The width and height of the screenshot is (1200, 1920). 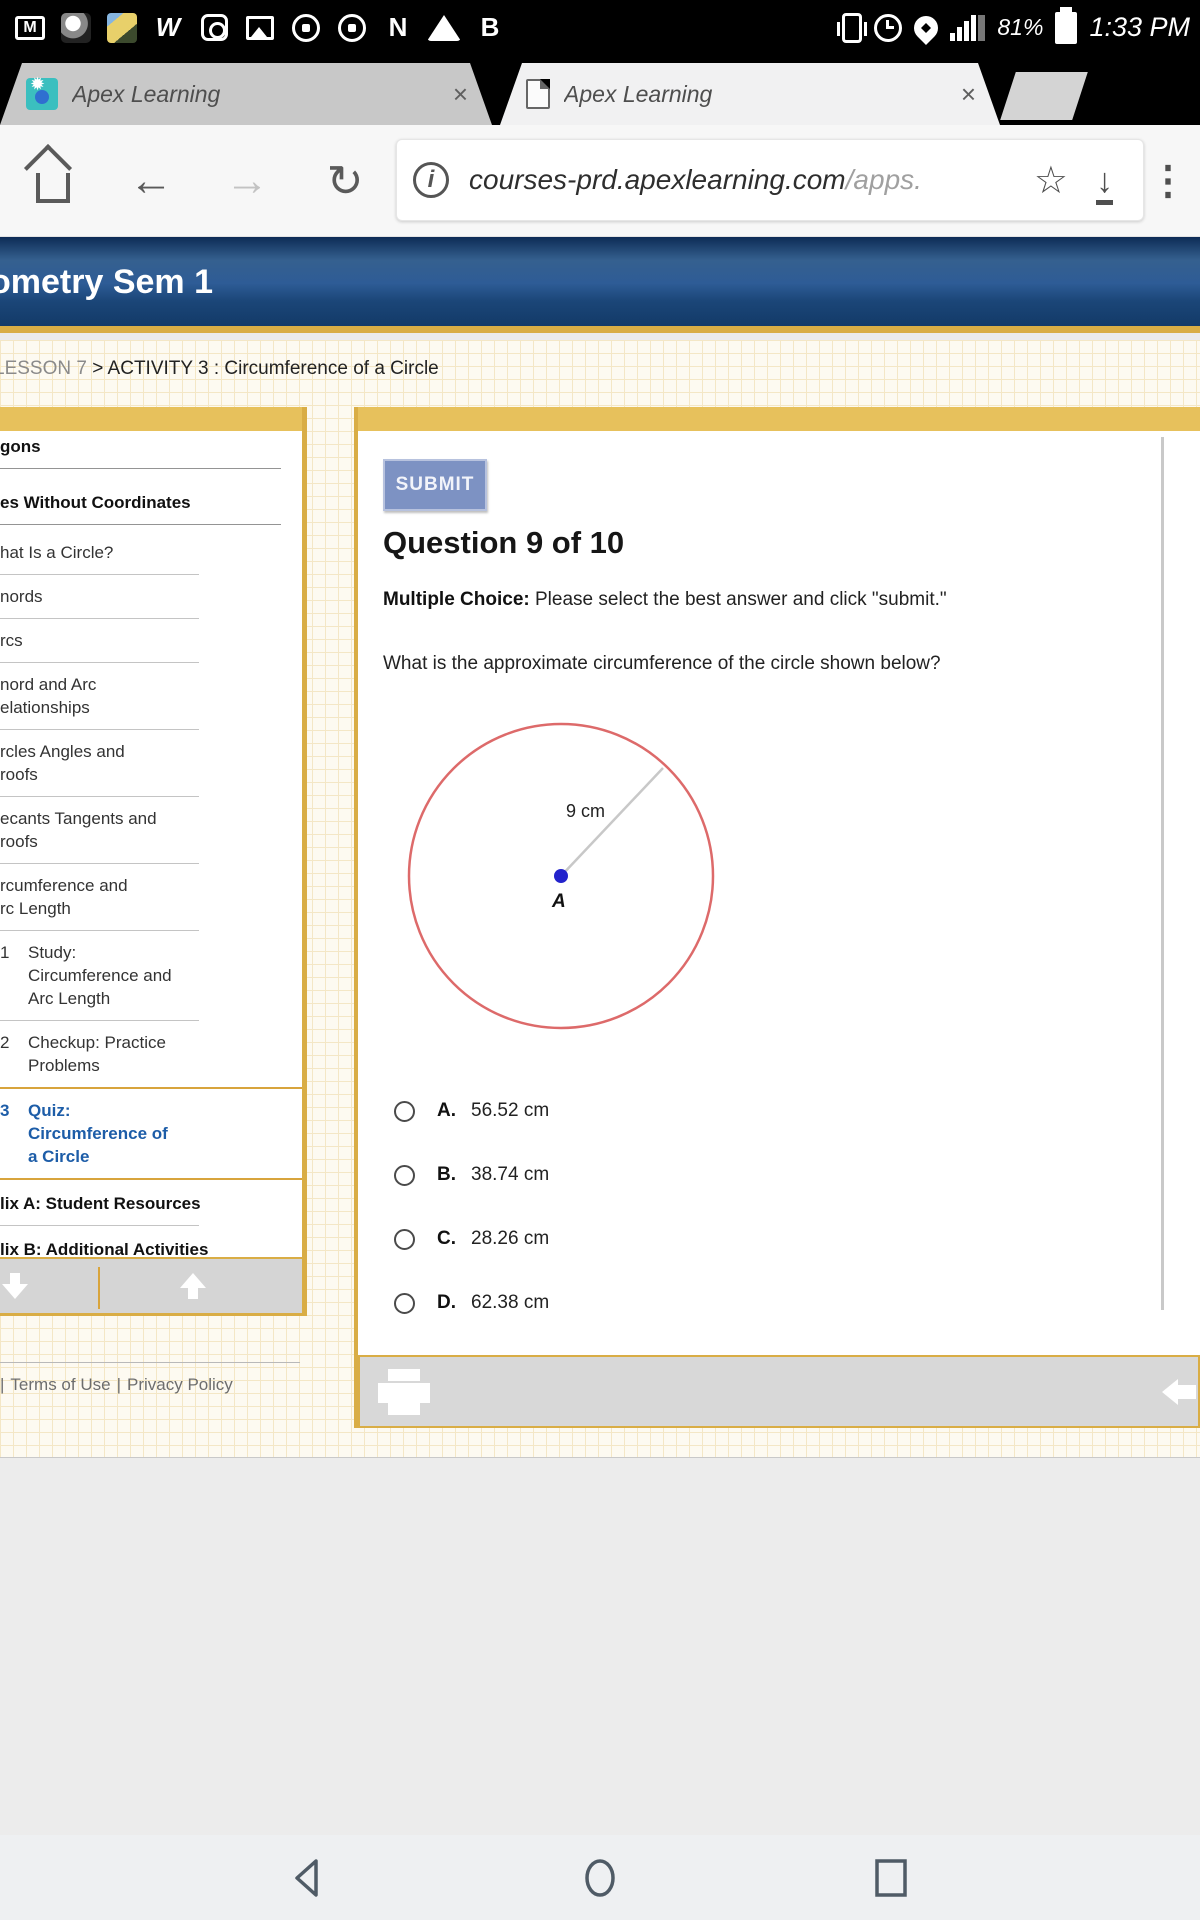 What do you see at coordinates (504, 542) in the screenshot?
I see `question-title: Question 9 of 10` at bounding box center [504, 542].